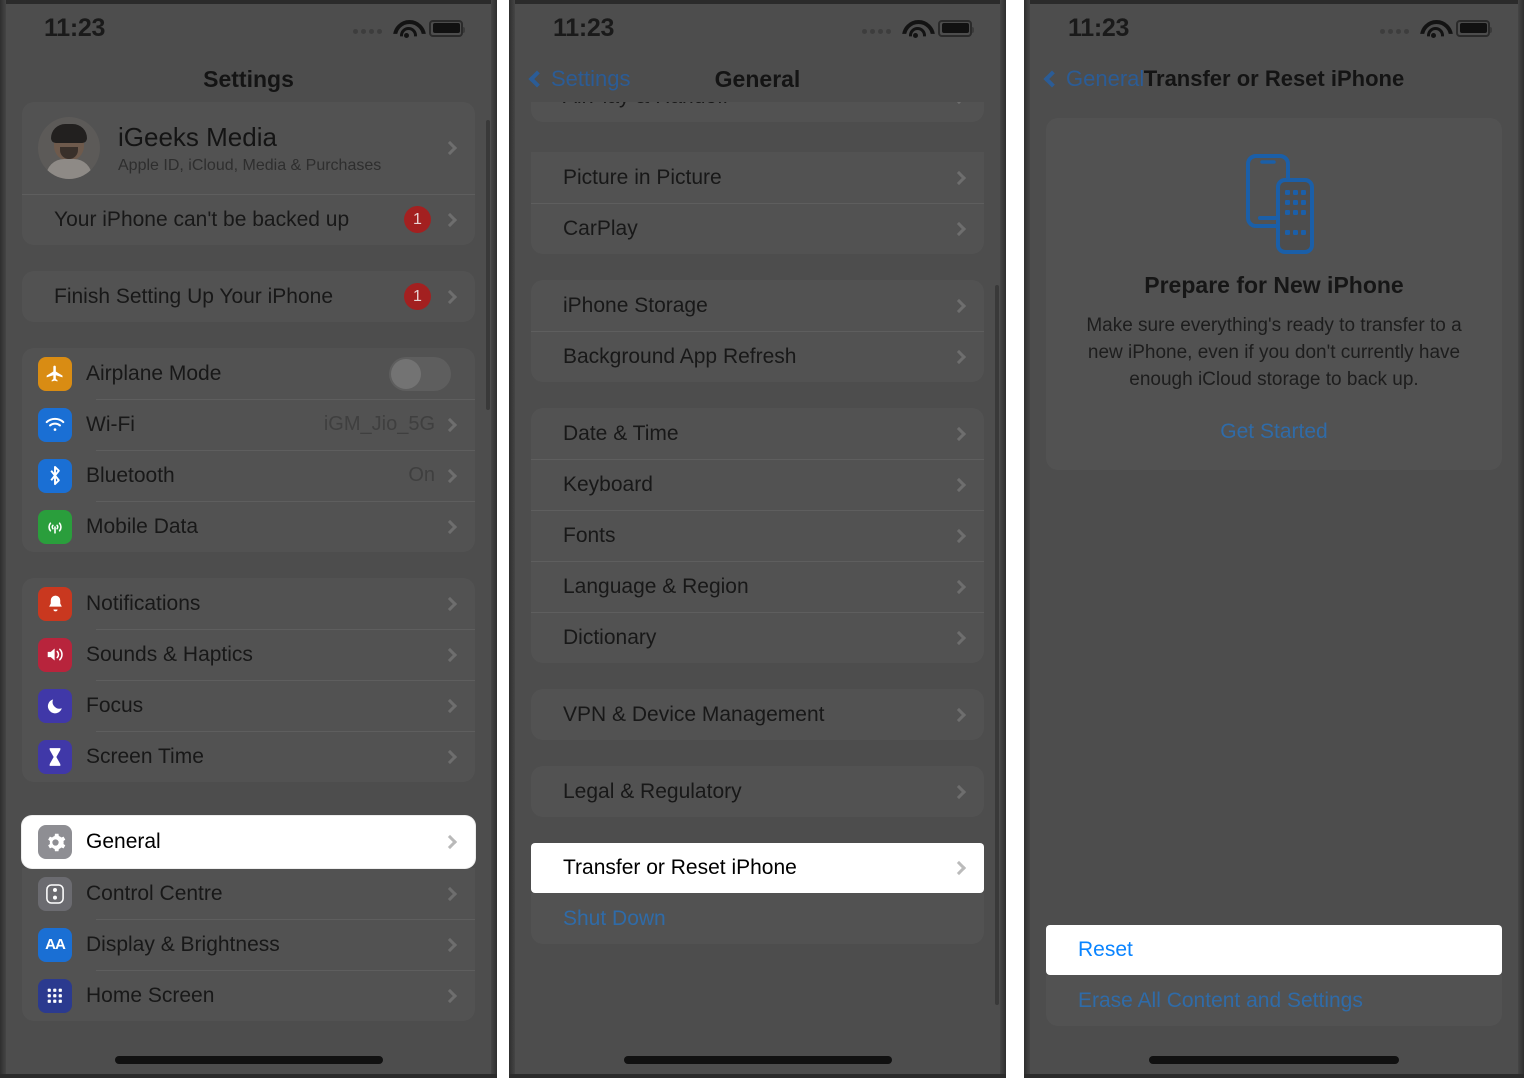  I want to click on sidebar-item-mobile-data: Mobile Data, so click(248, 526).